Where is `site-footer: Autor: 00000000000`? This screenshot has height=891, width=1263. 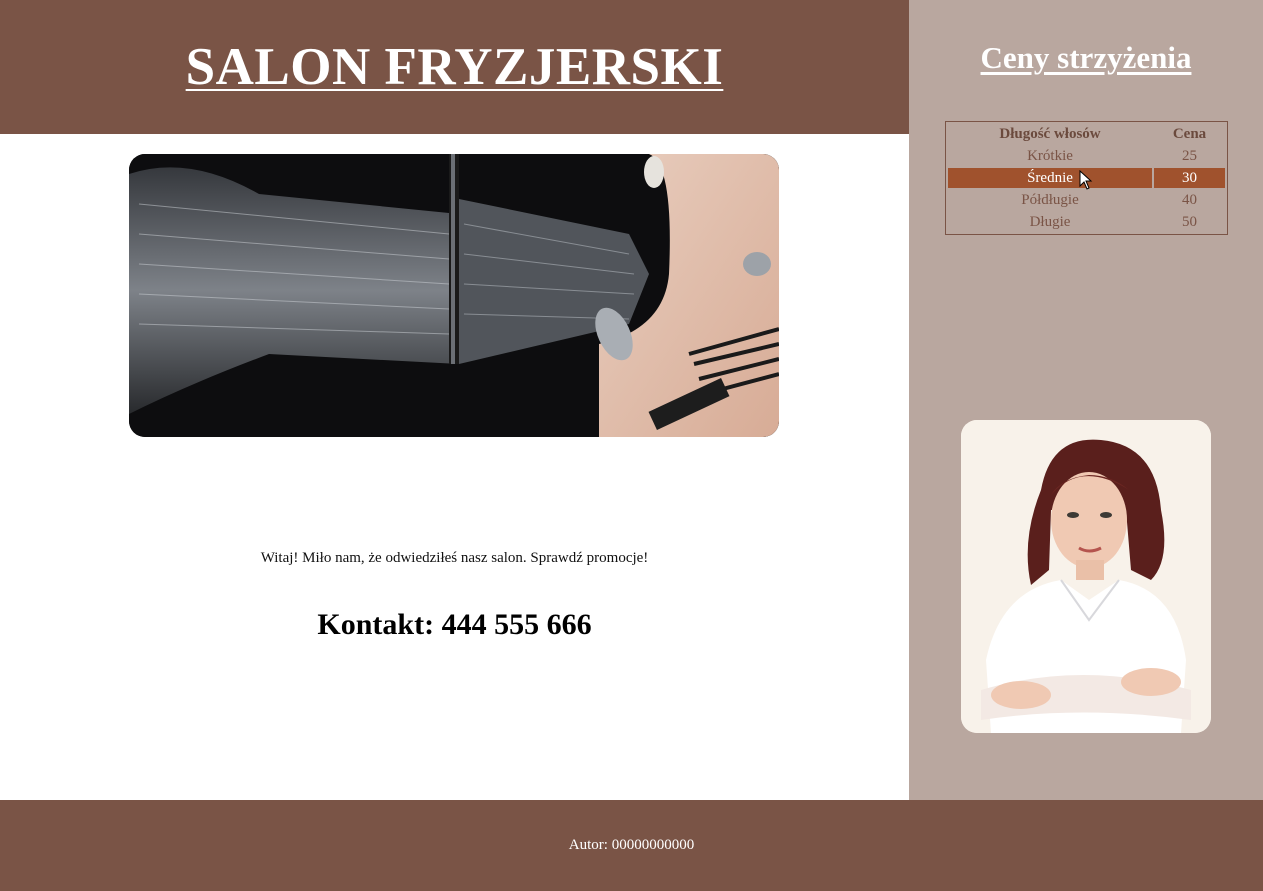
site-footer: Autor: 00000000000 is located at coordinates (631, 845).